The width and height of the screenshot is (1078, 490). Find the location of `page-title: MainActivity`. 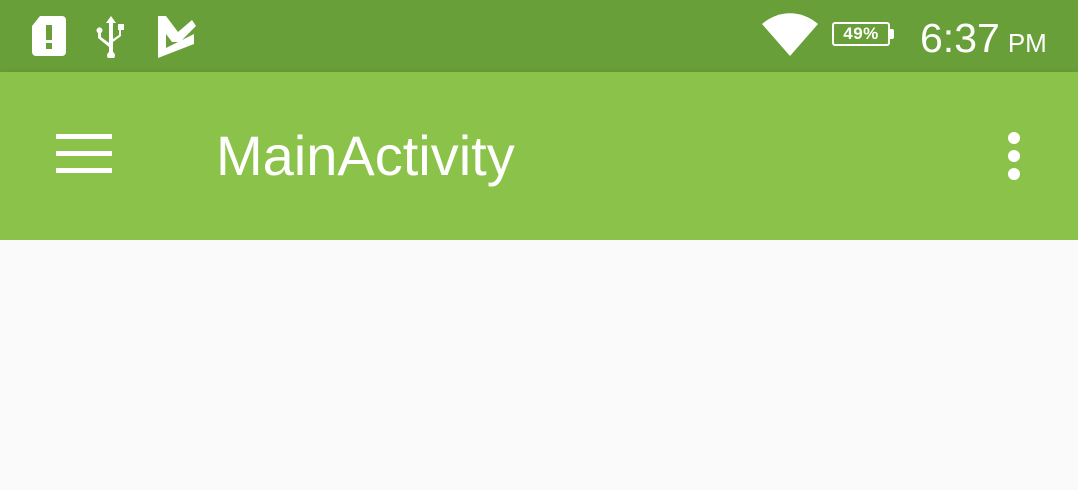

page-title: MainActivity is located at coordinates (365, 155).